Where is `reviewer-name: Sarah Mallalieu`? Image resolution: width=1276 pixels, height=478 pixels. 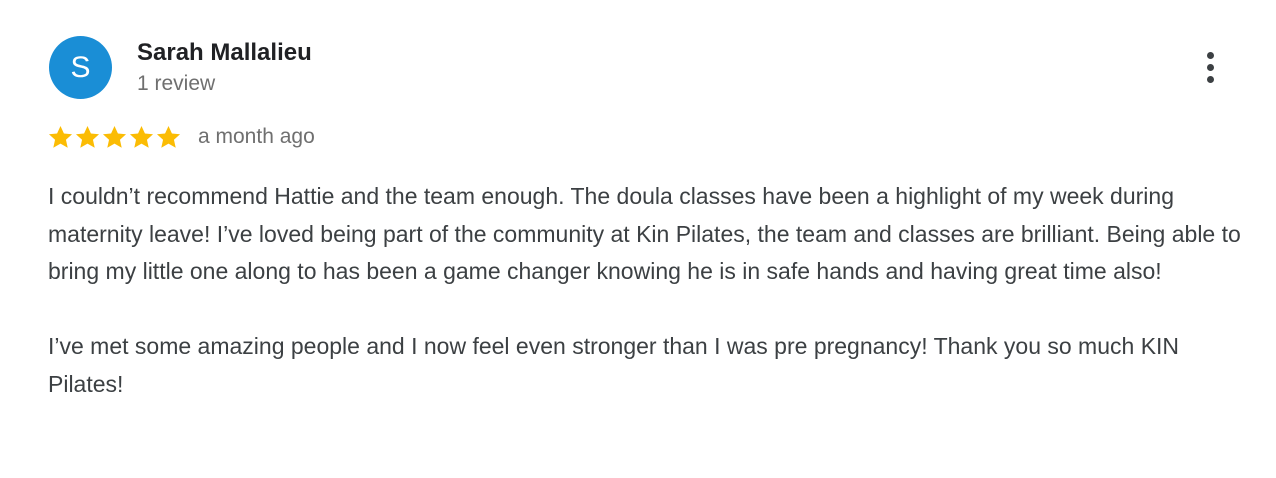 reviewer-name: Sarah Mallalieu is located at coordinates (224, 53).